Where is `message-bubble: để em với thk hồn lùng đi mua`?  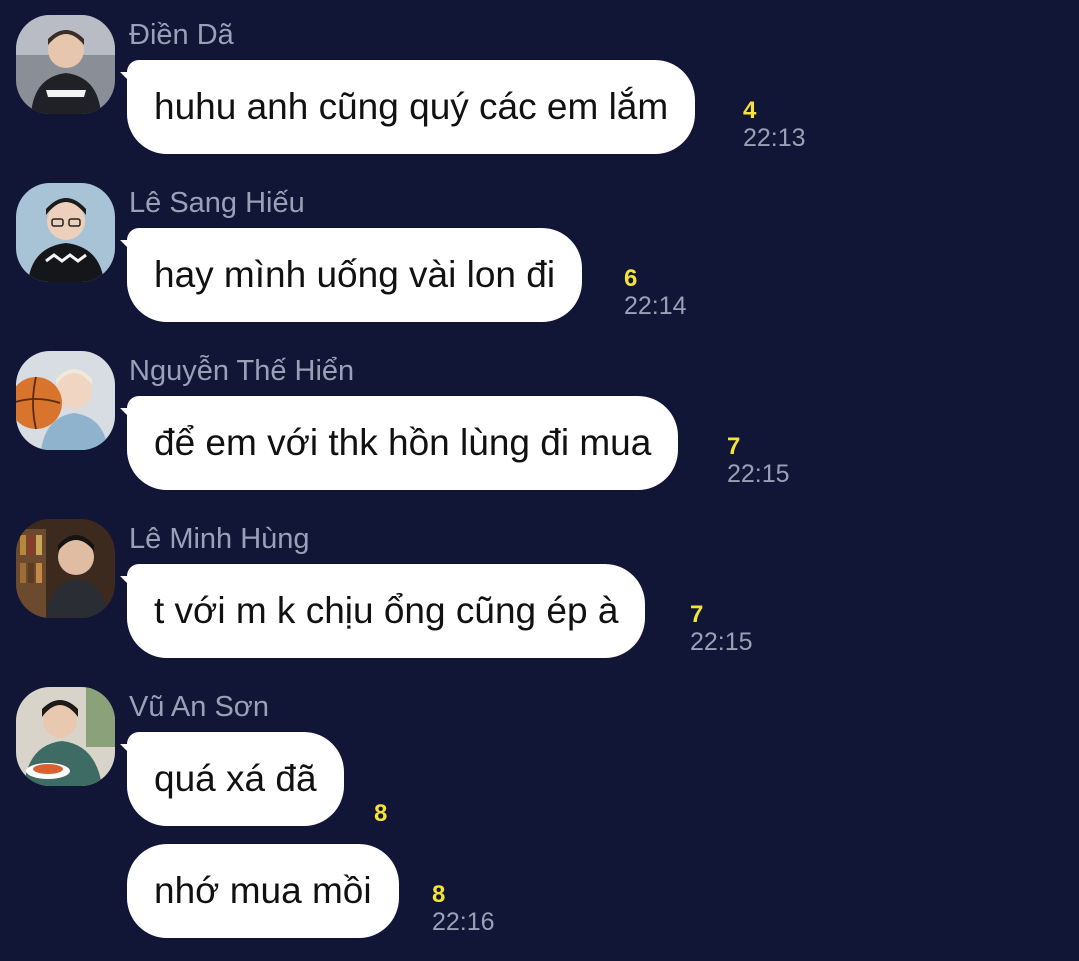 message-bubble: để em với thk hồn lùng đi mua is located at coordinates (403, 443).